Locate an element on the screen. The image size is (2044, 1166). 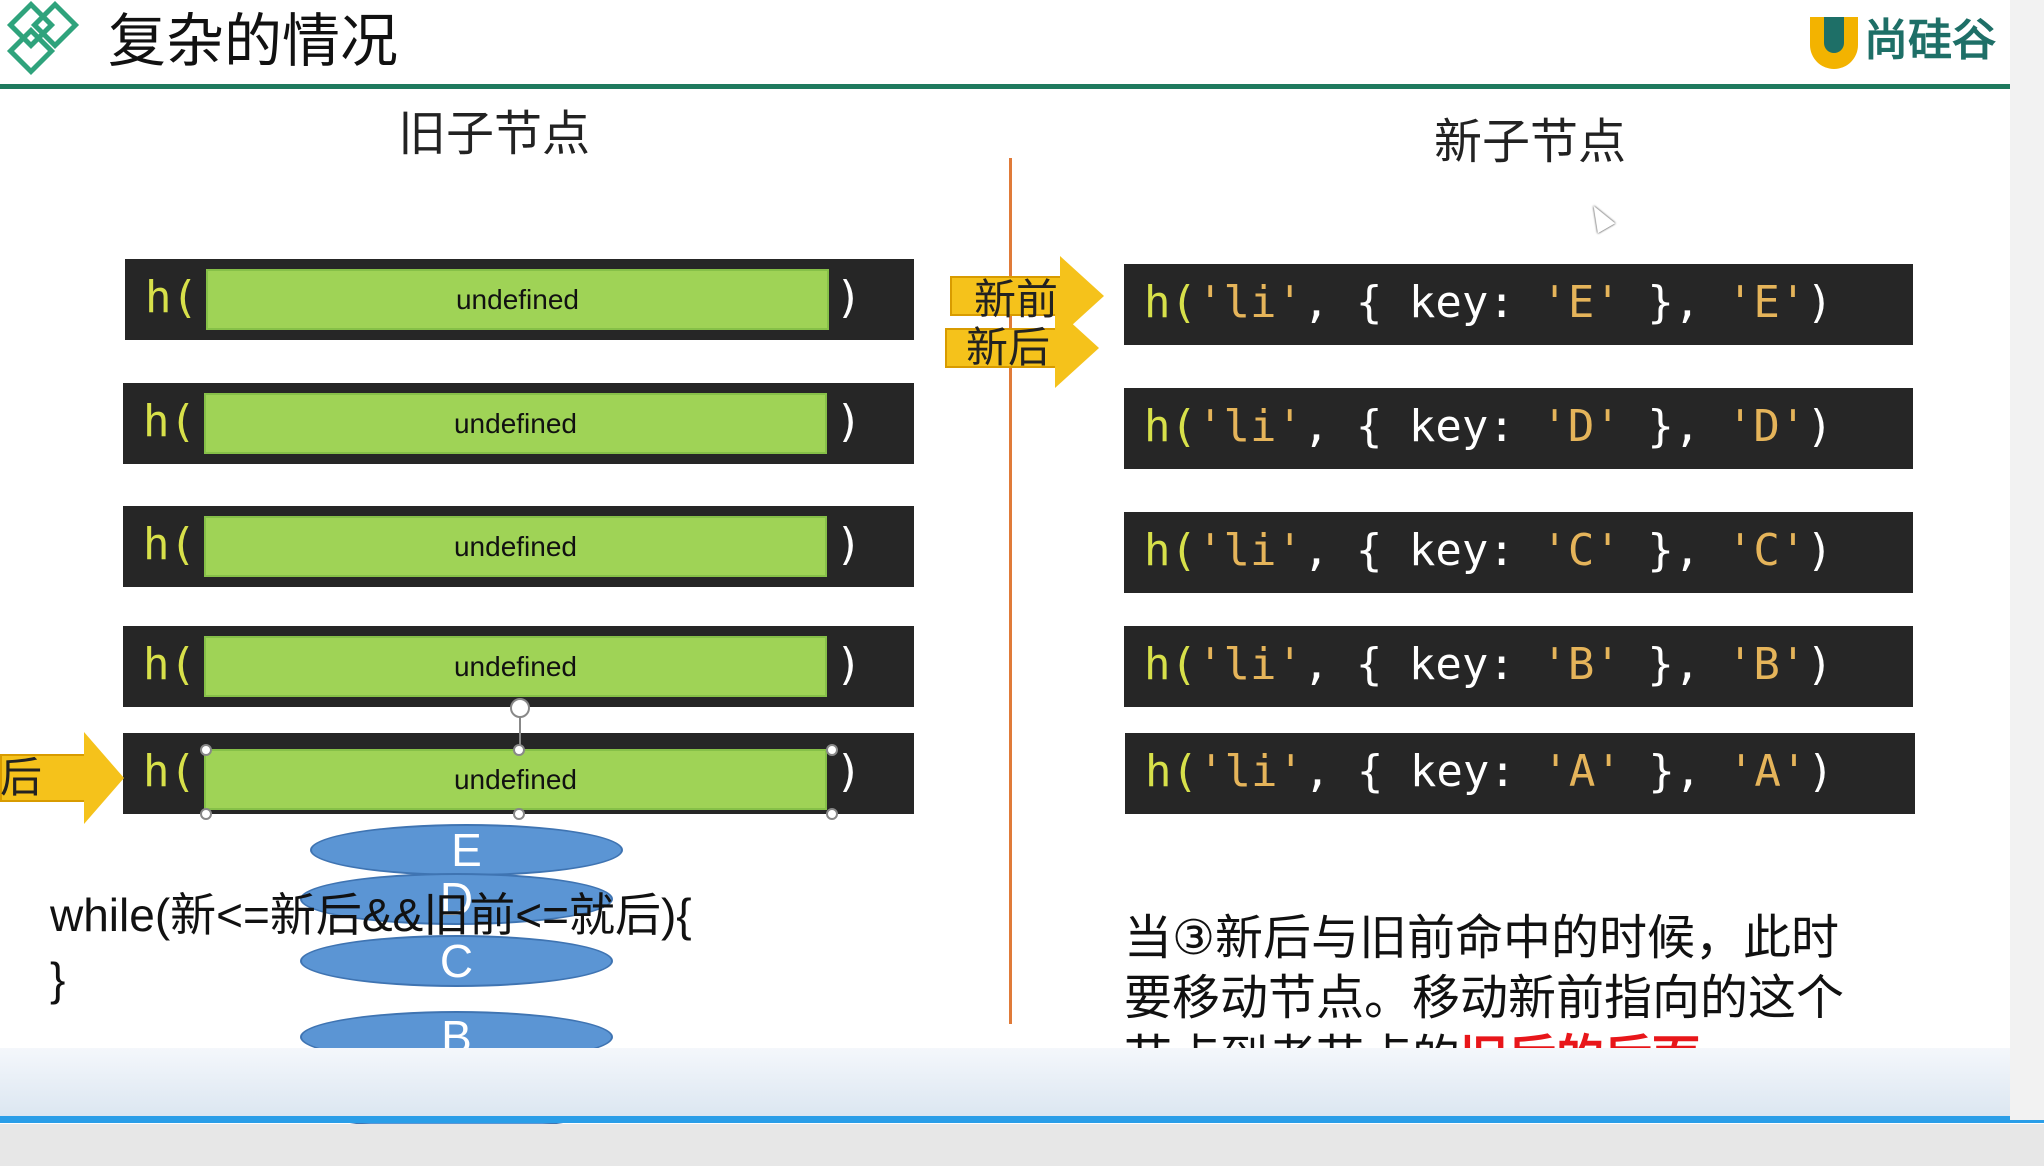
h-call-code: h('li', { key: 'D' }, 'D') is located at coordinates (1488, 426).